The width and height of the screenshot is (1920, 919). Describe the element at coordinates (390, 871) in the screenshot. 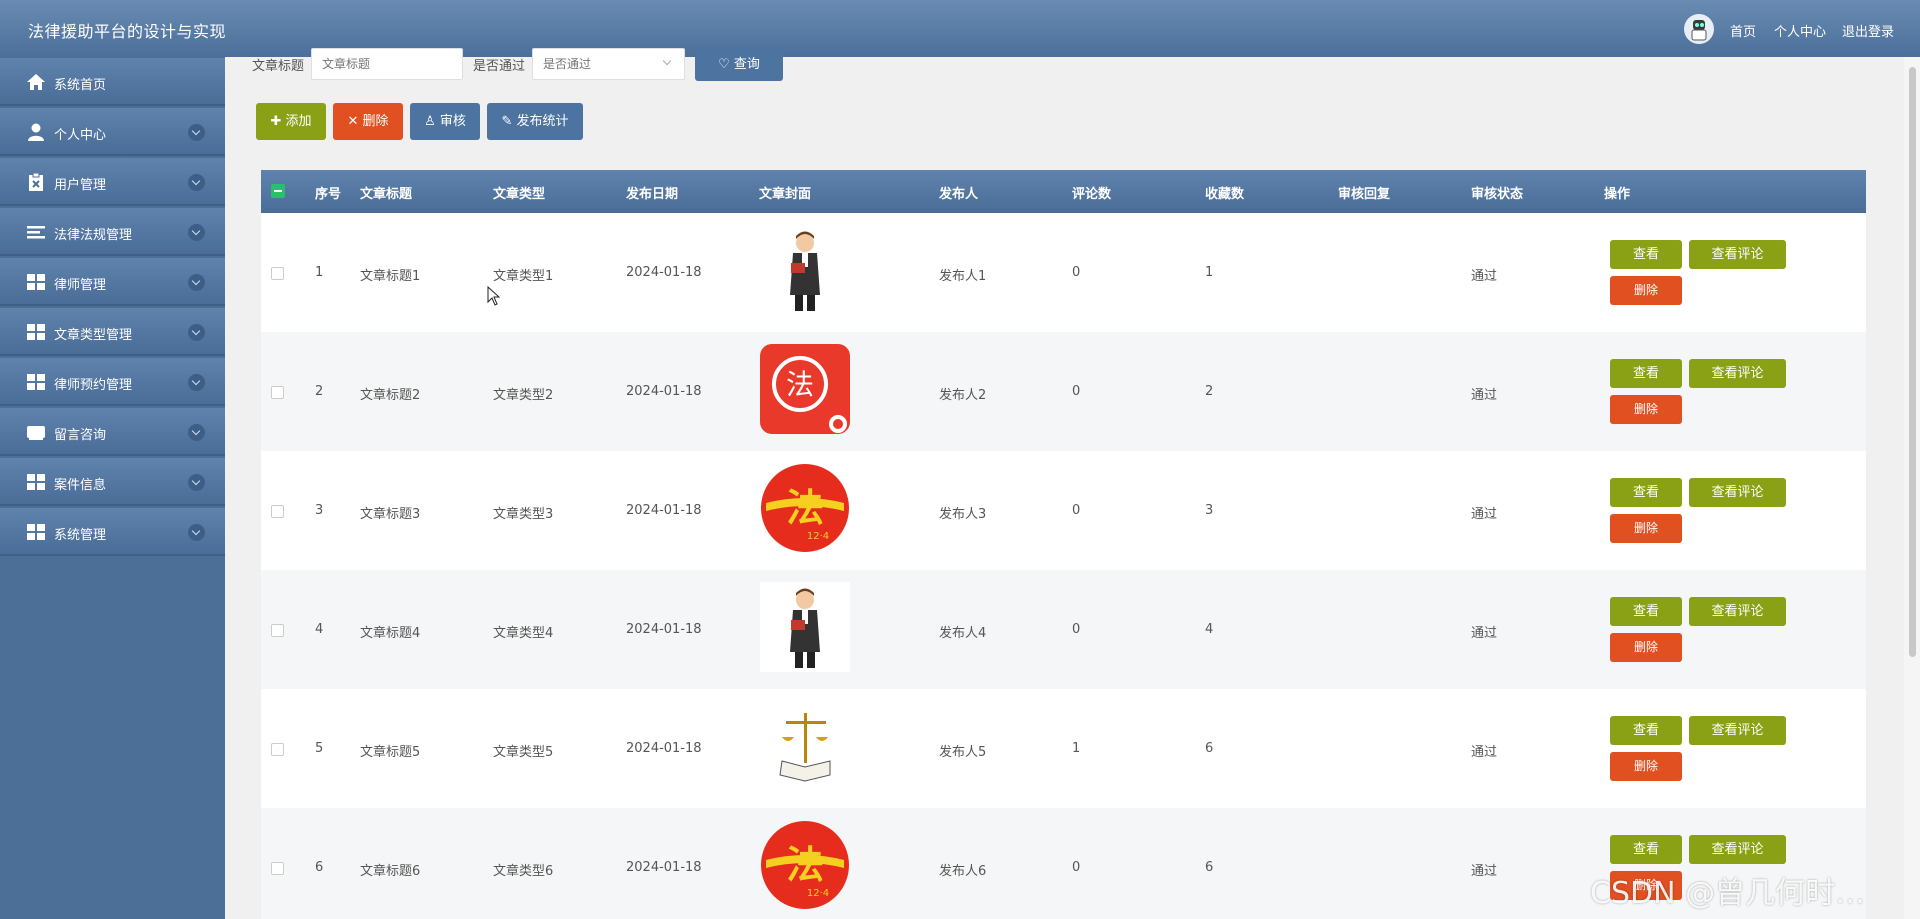

I see `cell-title: 文章标题6` at that location.